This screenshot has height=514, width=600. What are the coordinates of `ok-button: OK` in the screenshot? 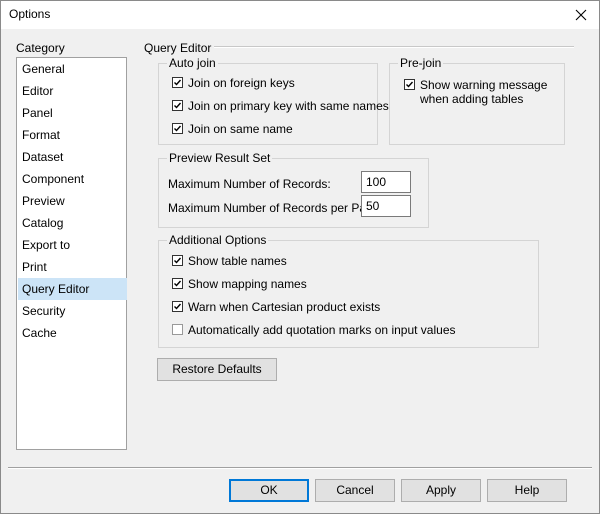 It's located at (269, 490).